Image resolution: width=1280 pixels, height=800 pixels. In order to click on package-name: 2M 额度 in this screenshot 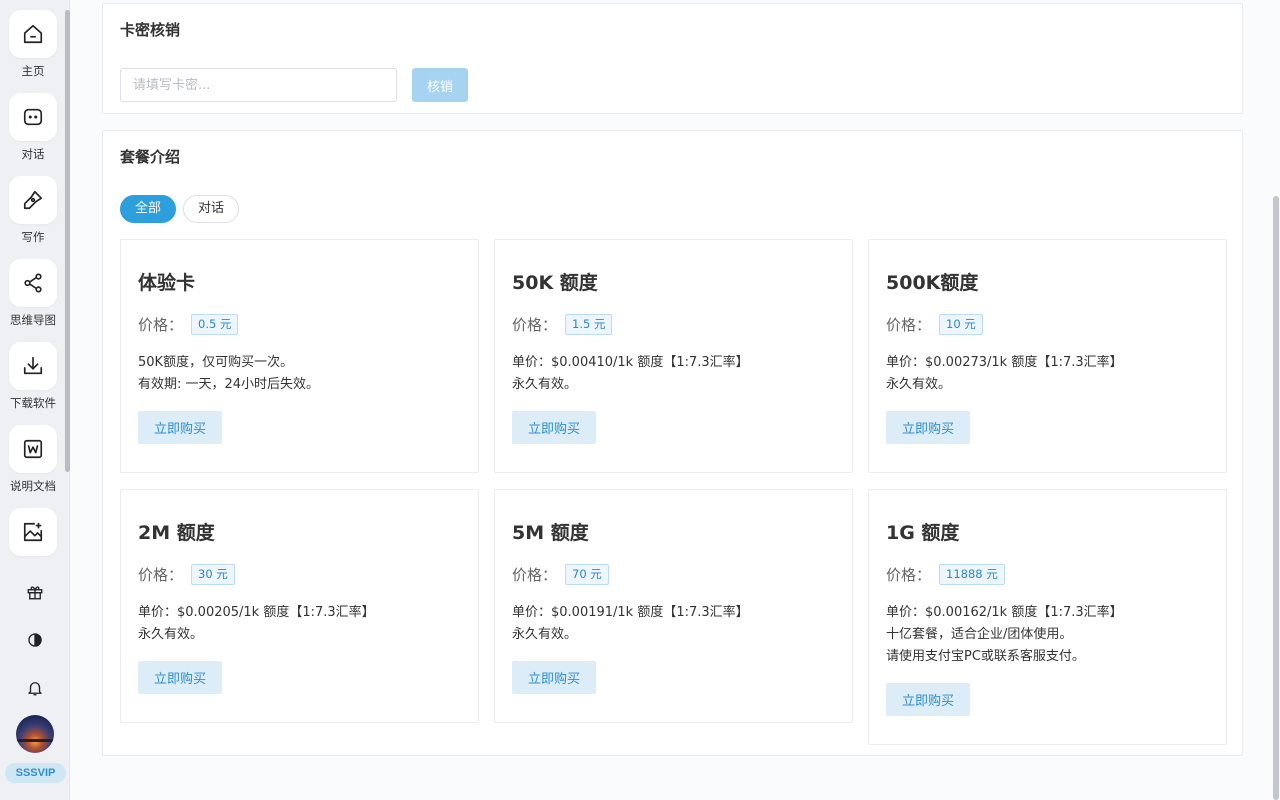, I will do `click(176, 533)`.